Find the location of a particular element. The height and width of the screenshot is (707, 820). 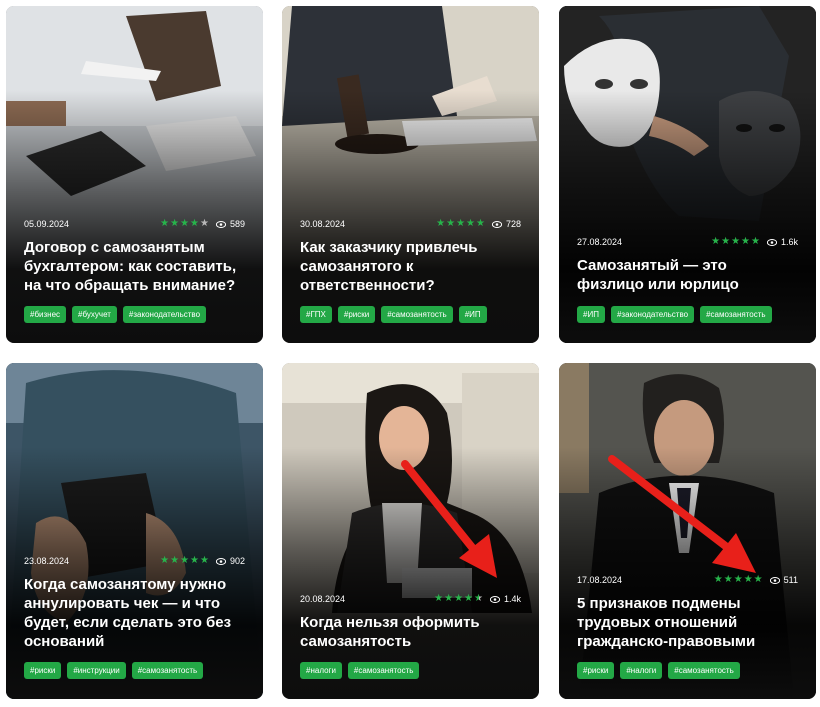

tag-list: #риски #инструкции #самозанятость is located at coordinates (138, 670).